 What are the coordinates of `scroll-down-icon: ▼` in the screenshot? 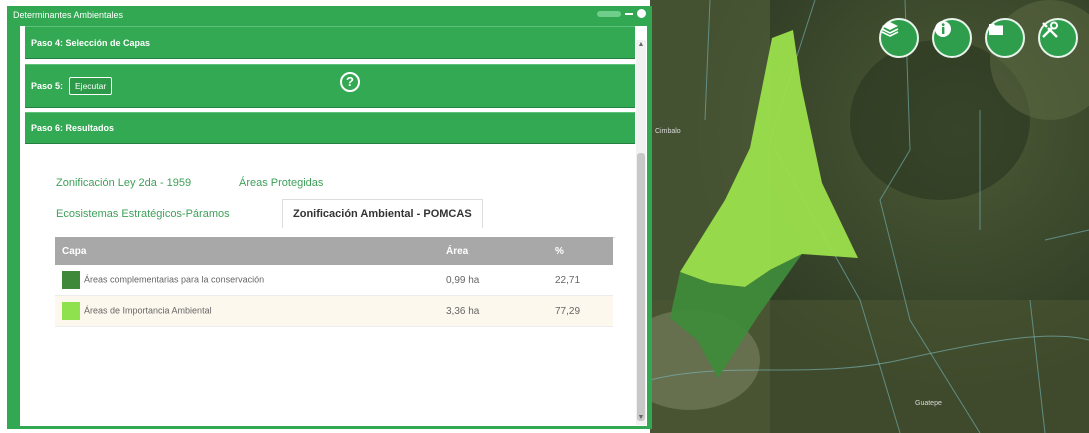 It's located at (641, 418).